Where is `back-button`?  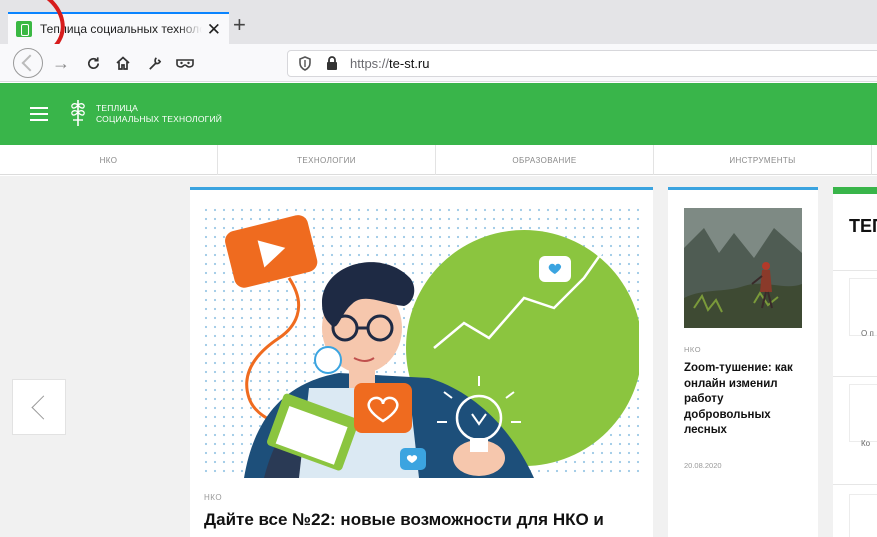
back-button is located at coordinates (28, 63).